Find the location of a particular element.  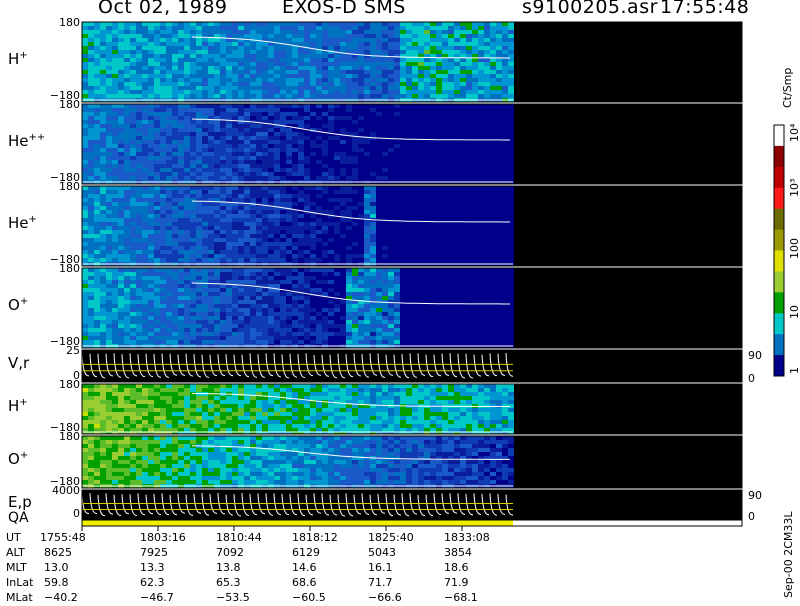

ephemeris-value: 1825:40 is located at coordinates (391, 537).